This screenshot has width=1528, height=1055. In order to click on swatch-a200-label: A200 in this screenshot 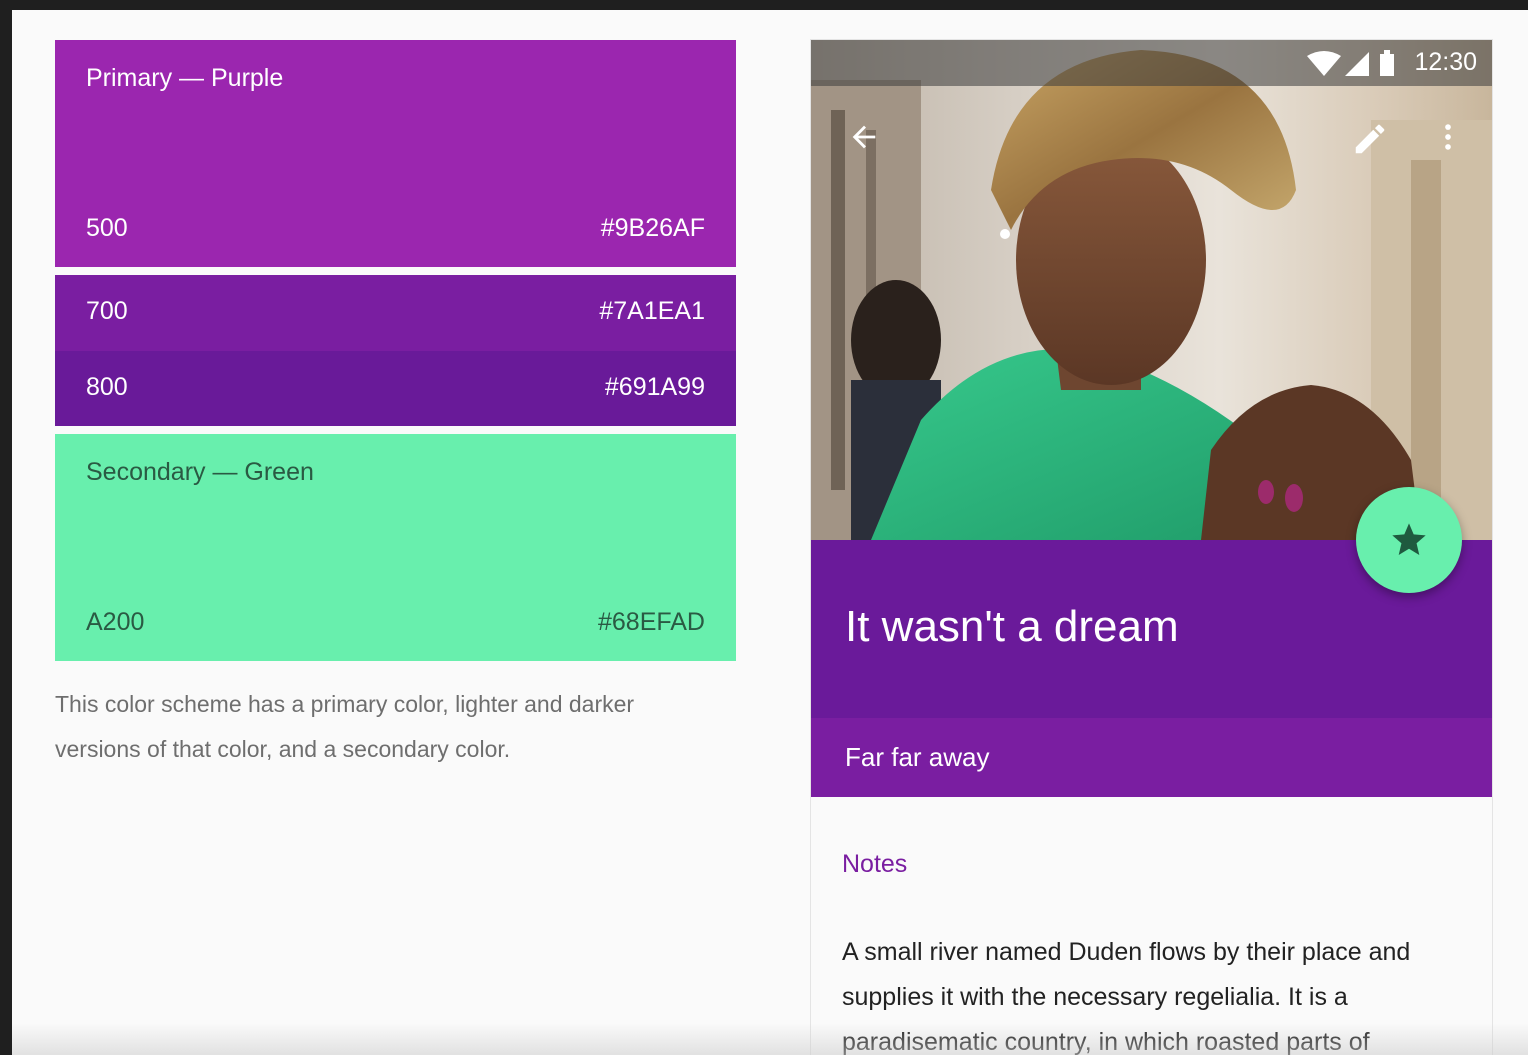, I will do `click(115, 622)`.